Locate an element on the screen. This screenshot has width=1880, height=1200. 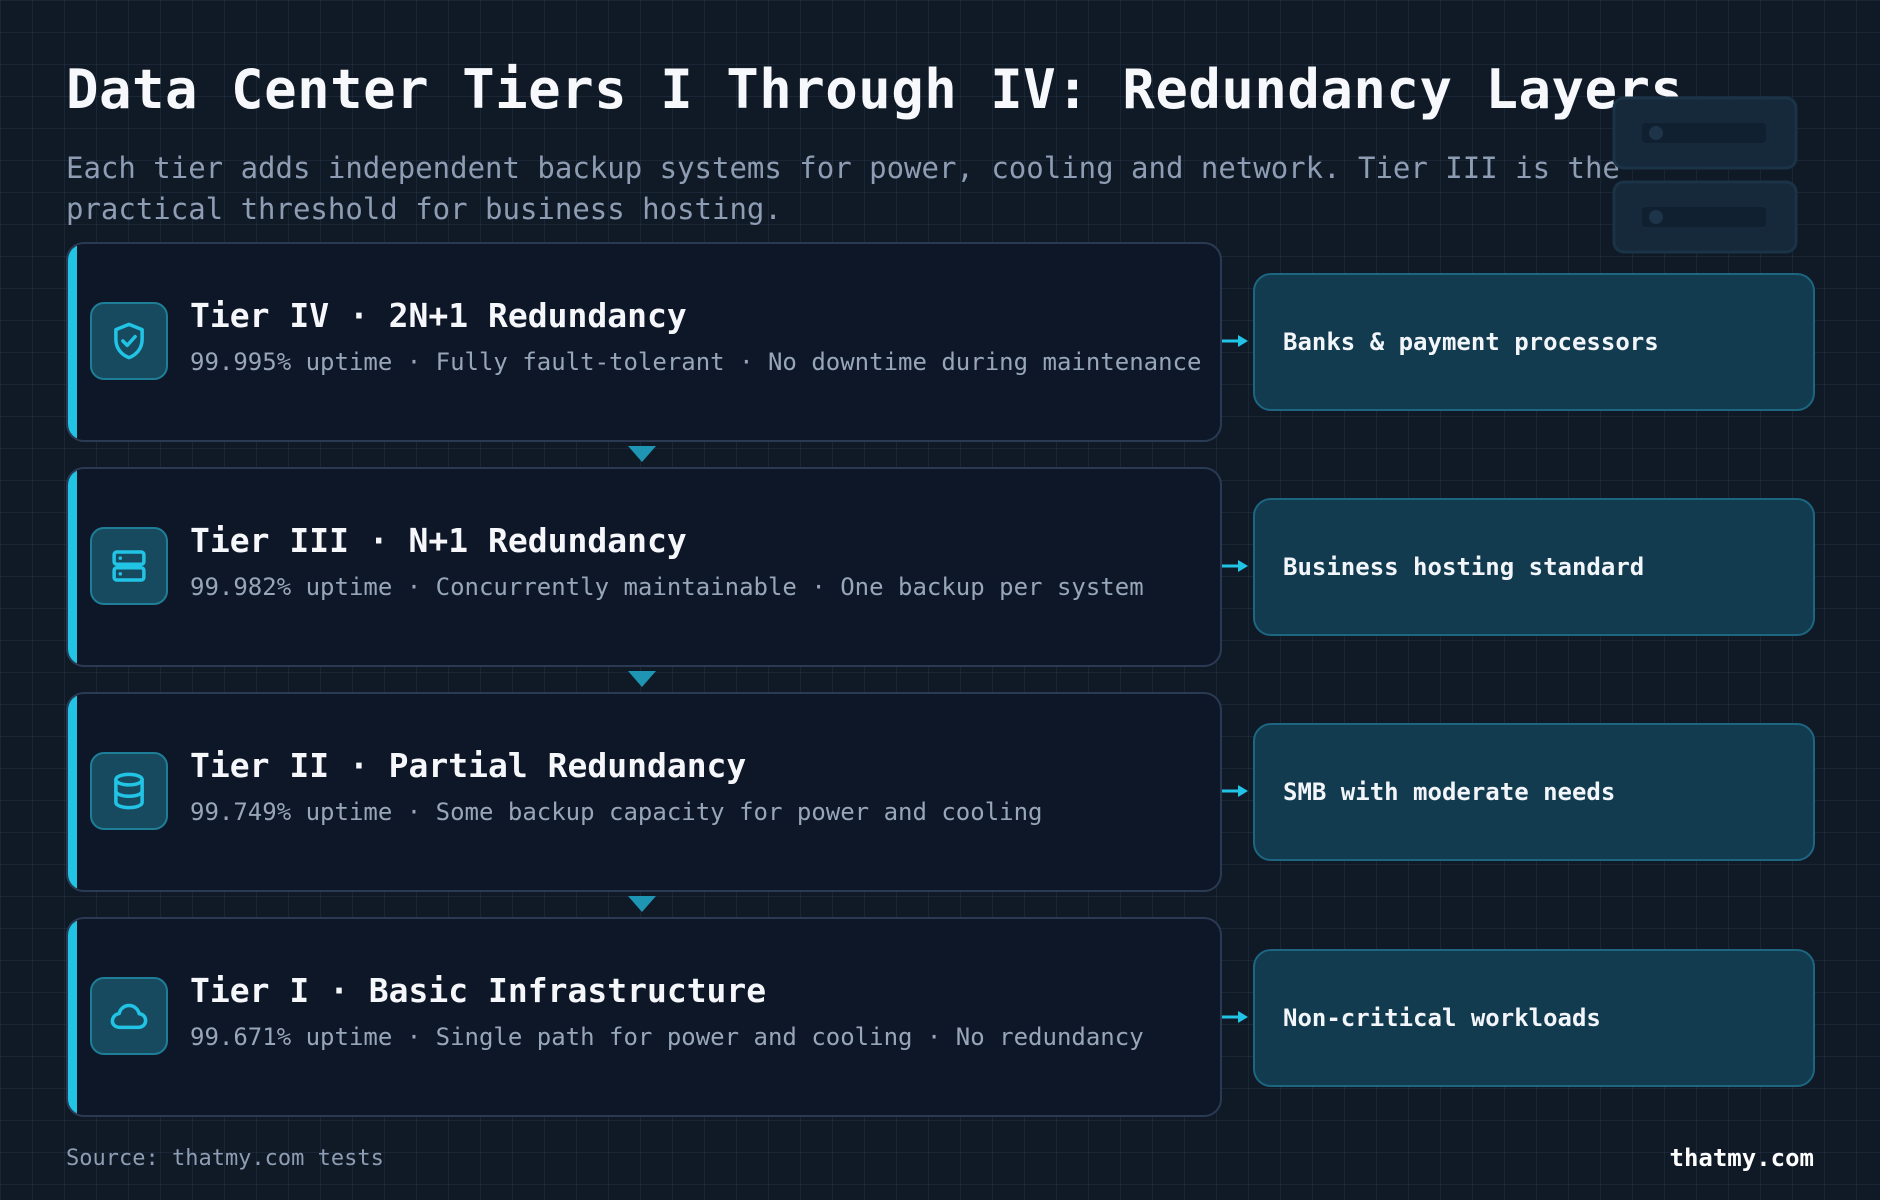
use-case-card-tier-ii: SMB with moderate needs is located at coordinates (1534, 792).